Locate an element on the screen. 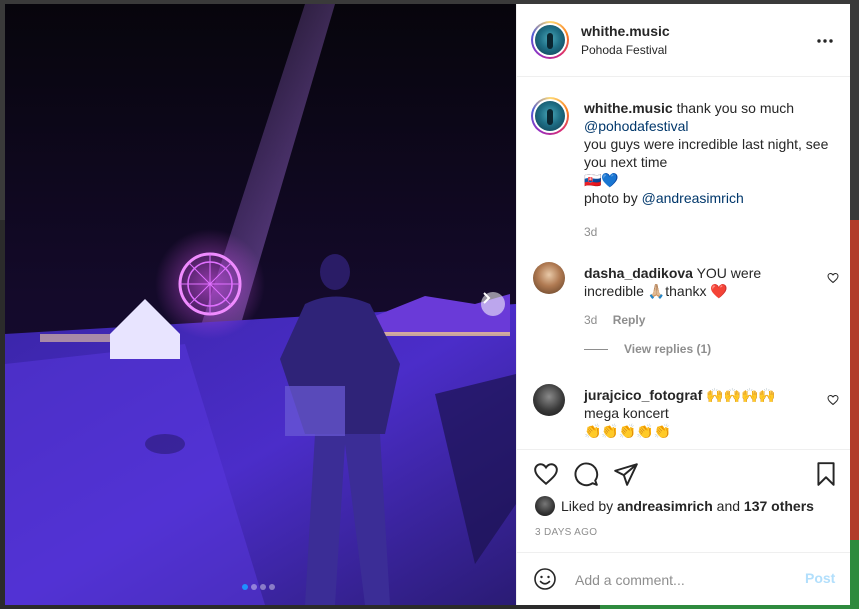 This screenshot has width=859, height=609. add-comment-bar: Post is located at coordinates (683, 578).